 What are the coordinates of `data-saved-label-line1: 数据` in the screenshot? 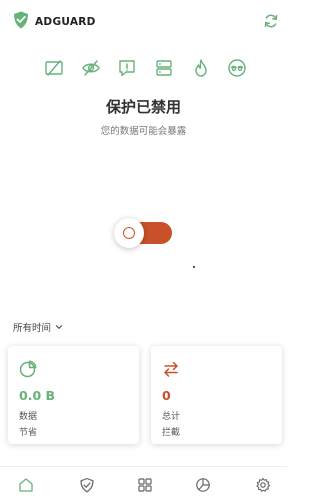 It's located at (28, 417).